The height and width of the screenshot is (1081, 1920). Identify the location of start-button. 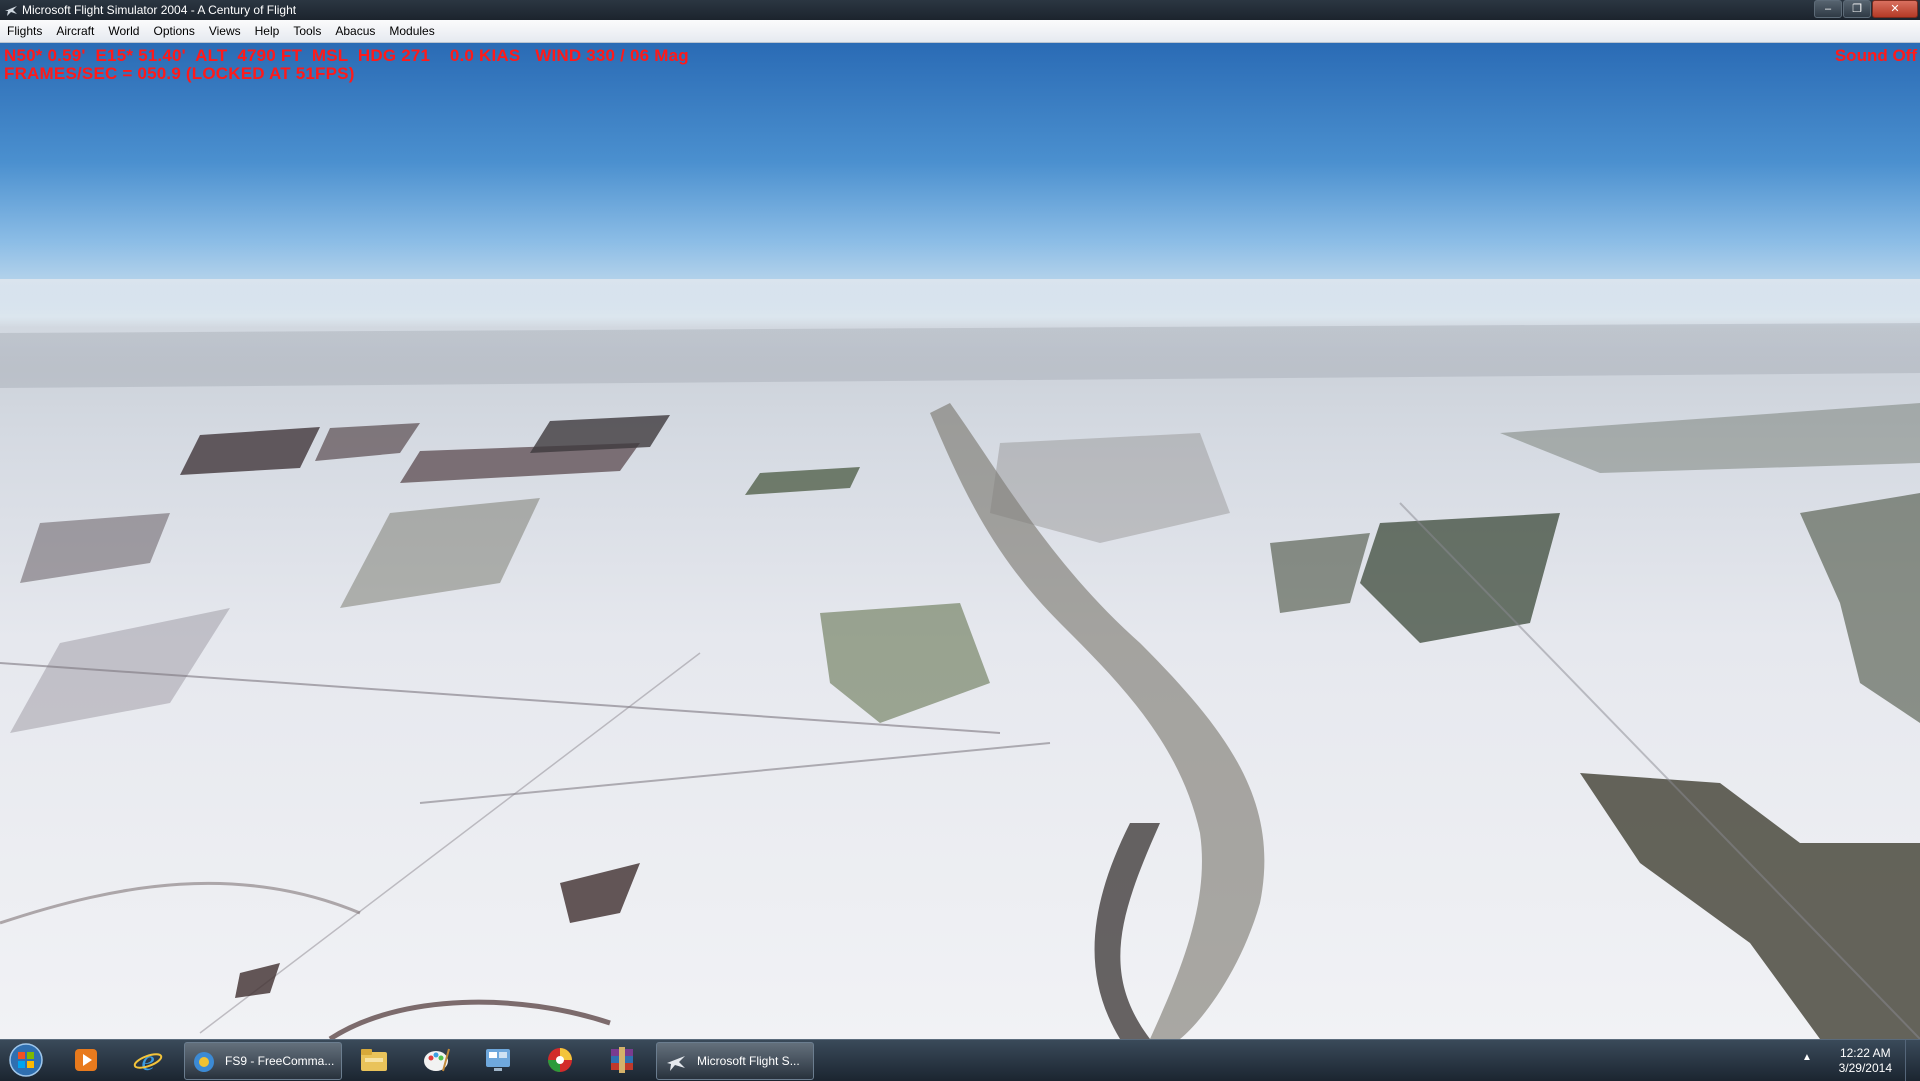
(26, 1060).